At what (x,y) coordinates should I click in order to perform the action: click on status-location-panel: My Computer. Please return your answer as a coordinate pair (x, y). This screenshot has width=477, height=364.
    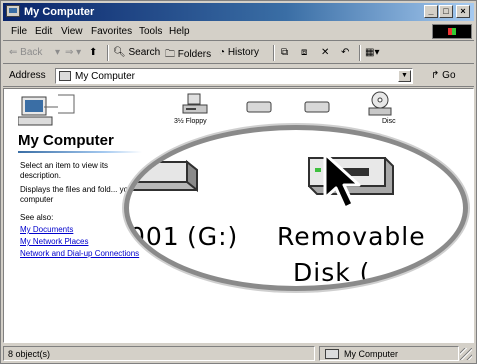
    Looking at the image, I should click on (389, 353).